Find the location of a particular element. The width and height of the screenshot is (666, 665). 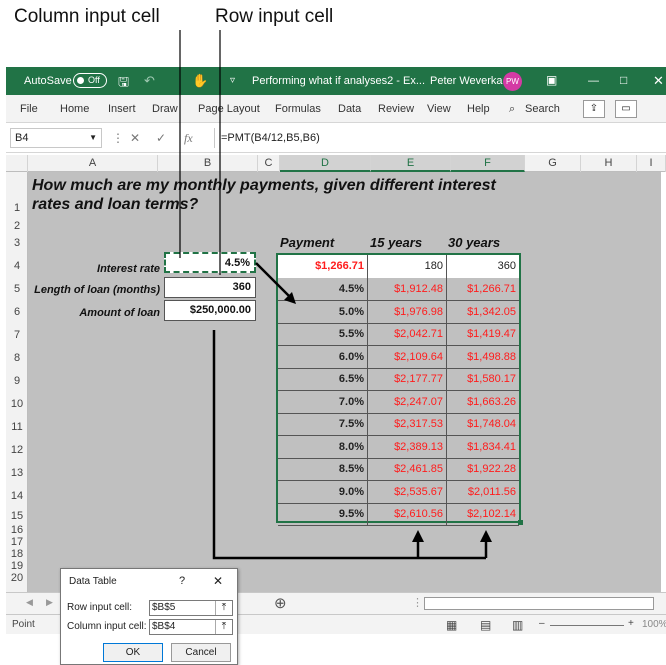

help-icon: ? is located at coordinates (182, 581).